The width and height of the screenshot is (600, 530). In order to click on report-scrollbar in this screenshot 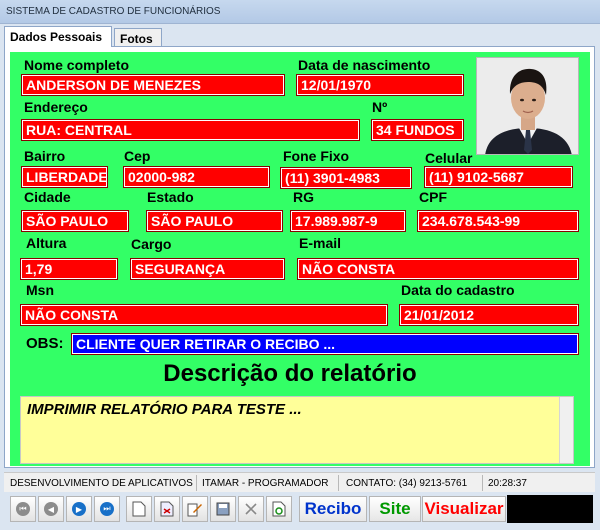, I will do `click(566, 430)`.